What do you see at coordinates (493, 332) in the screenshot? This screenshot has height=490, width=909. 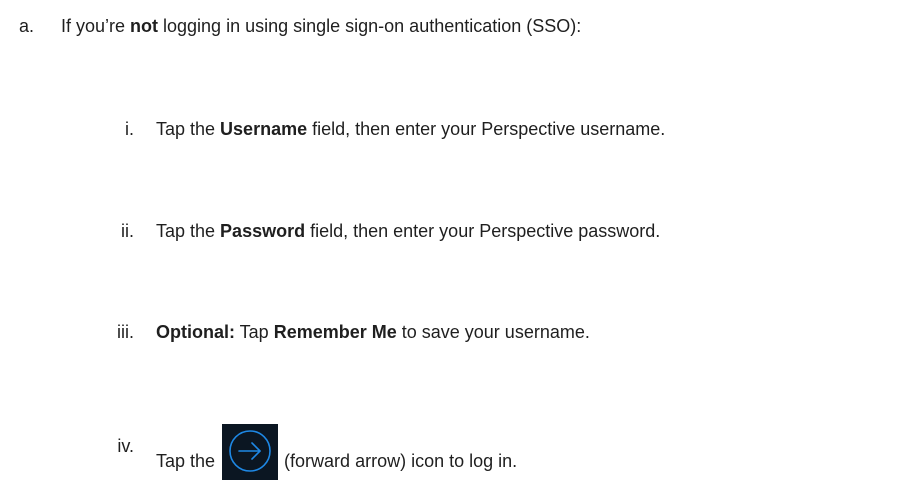 I see `substep-iii-text-after: to save your username.` at bounding box center [493, 332].